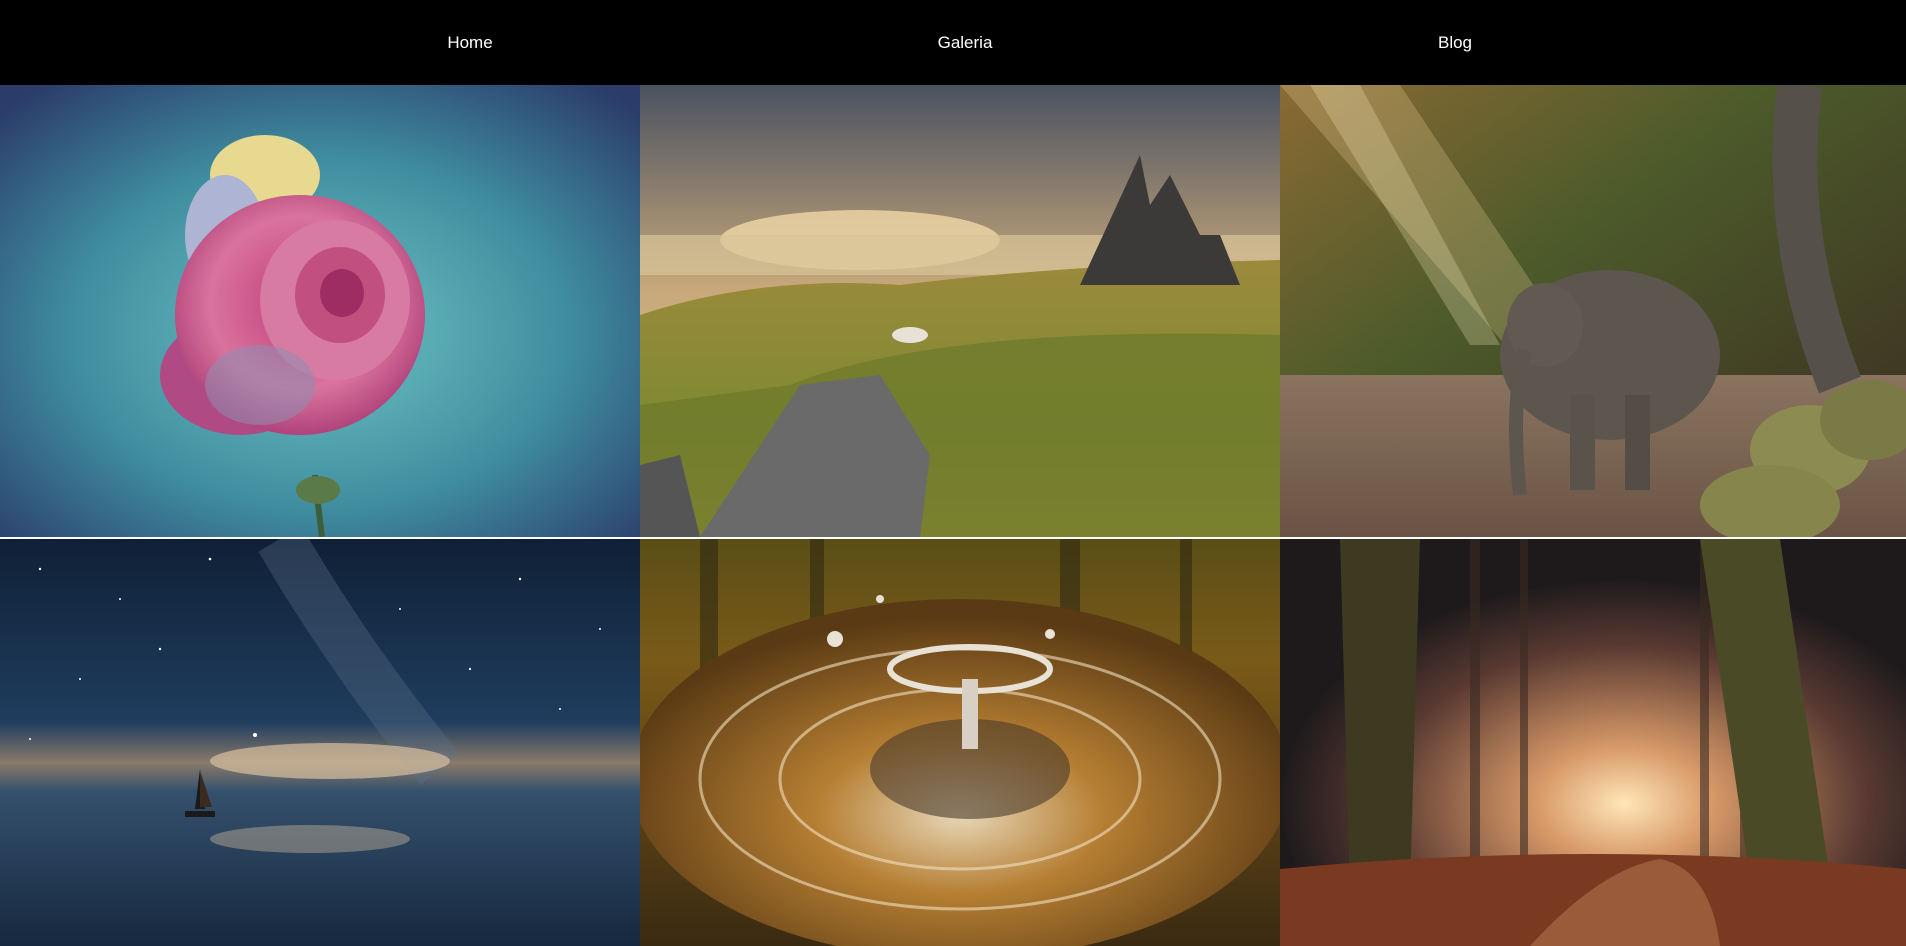  What do you see at coordinates (1593, 742) in the screenshot?
I see `gallery-image-autumn-forest` at bounding box center [1593, 742].